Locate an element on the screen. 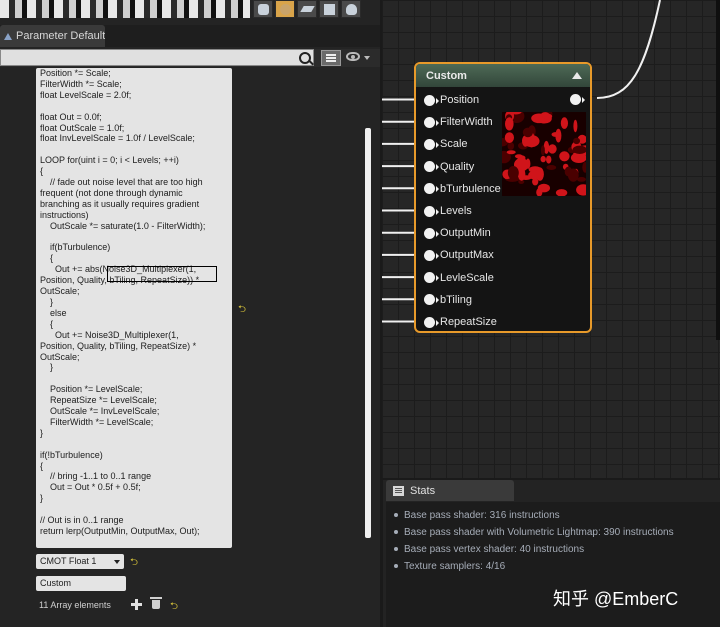 Image resolution: width=720 pixels, height=627 pixels. input-pin-scale: Scale is located at coordinates (446, 144).